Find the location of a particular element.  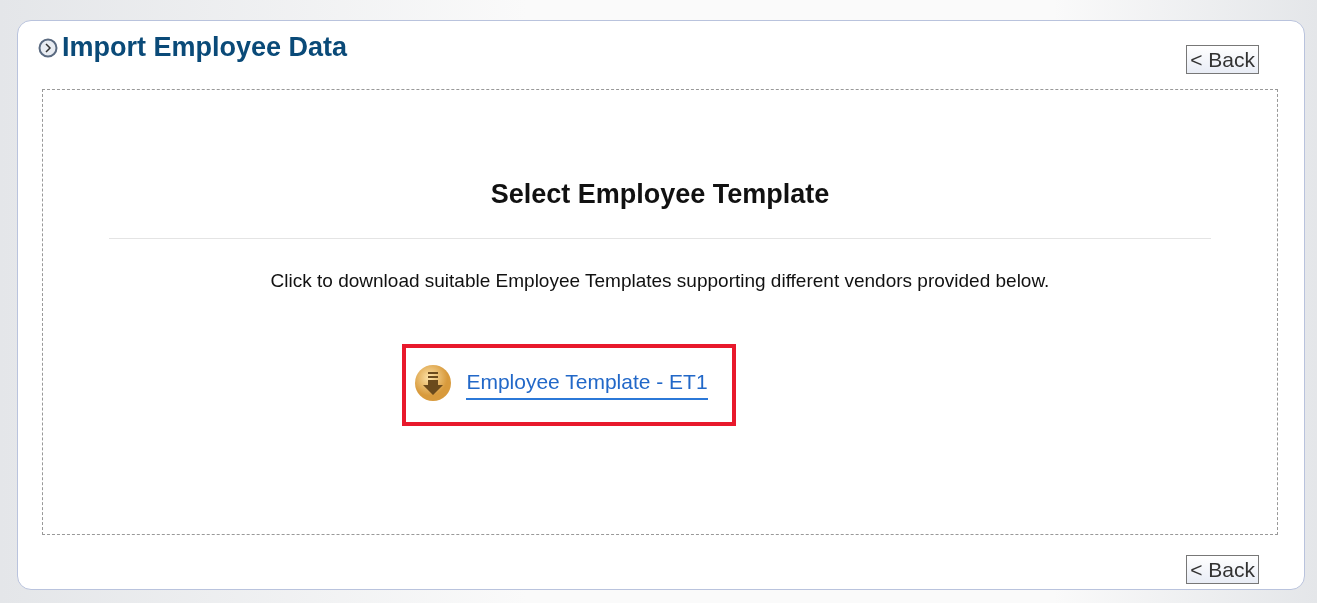

page-title: Import Employee Data is located at coordinates (205, 48).